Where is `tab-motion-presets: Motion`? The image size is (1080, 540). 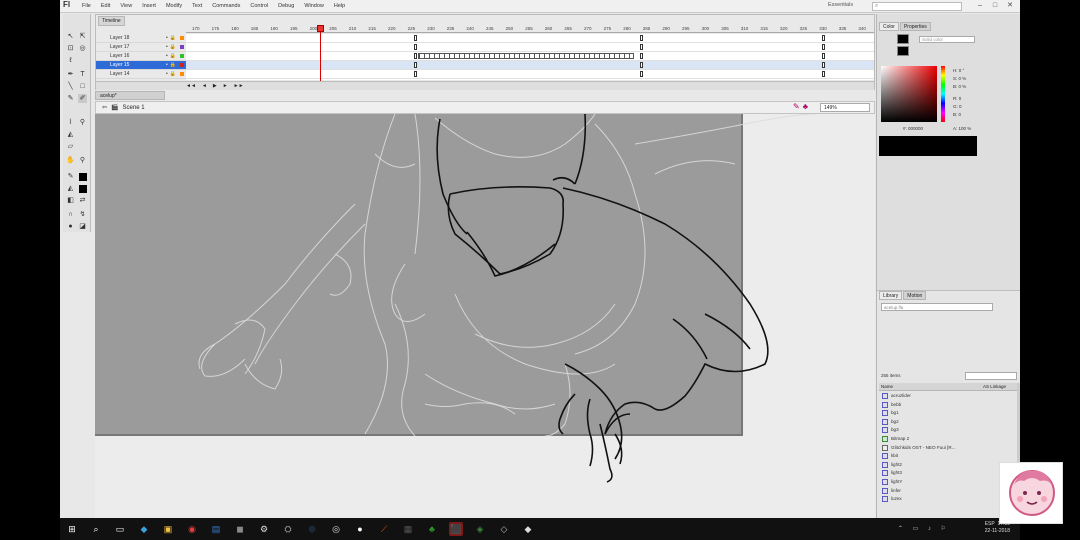 tab-motion-presets: Motion is located at coordinates (915, 295).